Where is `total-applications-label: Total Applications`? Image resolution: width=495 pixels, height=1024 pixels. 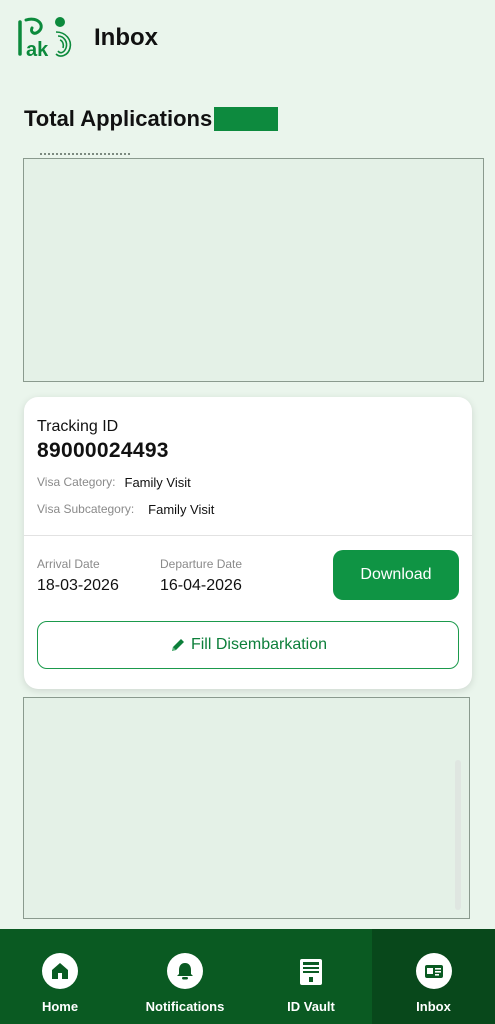 total-applications-label: Total Applications is located at coordinates (118, 118).